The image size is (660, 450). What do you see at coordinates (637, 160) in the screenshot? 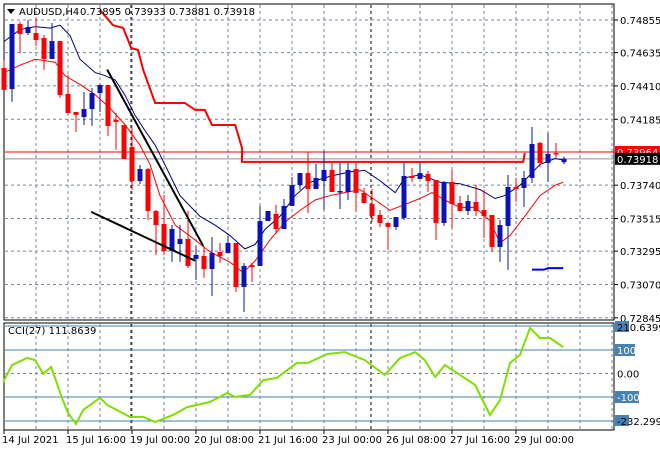
I see `current-price-label: 0.73918` at bounding box center [637, 160].